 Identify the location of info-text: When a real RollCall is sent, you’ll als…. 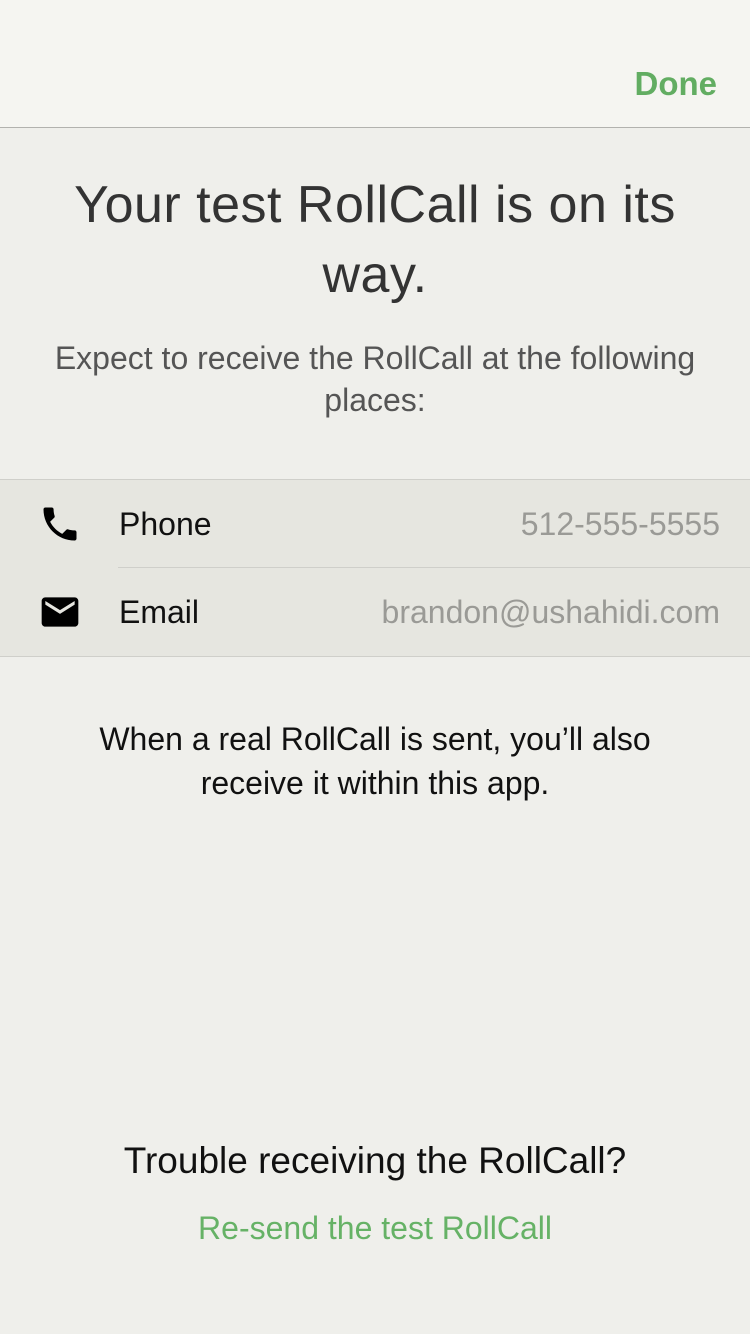
(375, 761).